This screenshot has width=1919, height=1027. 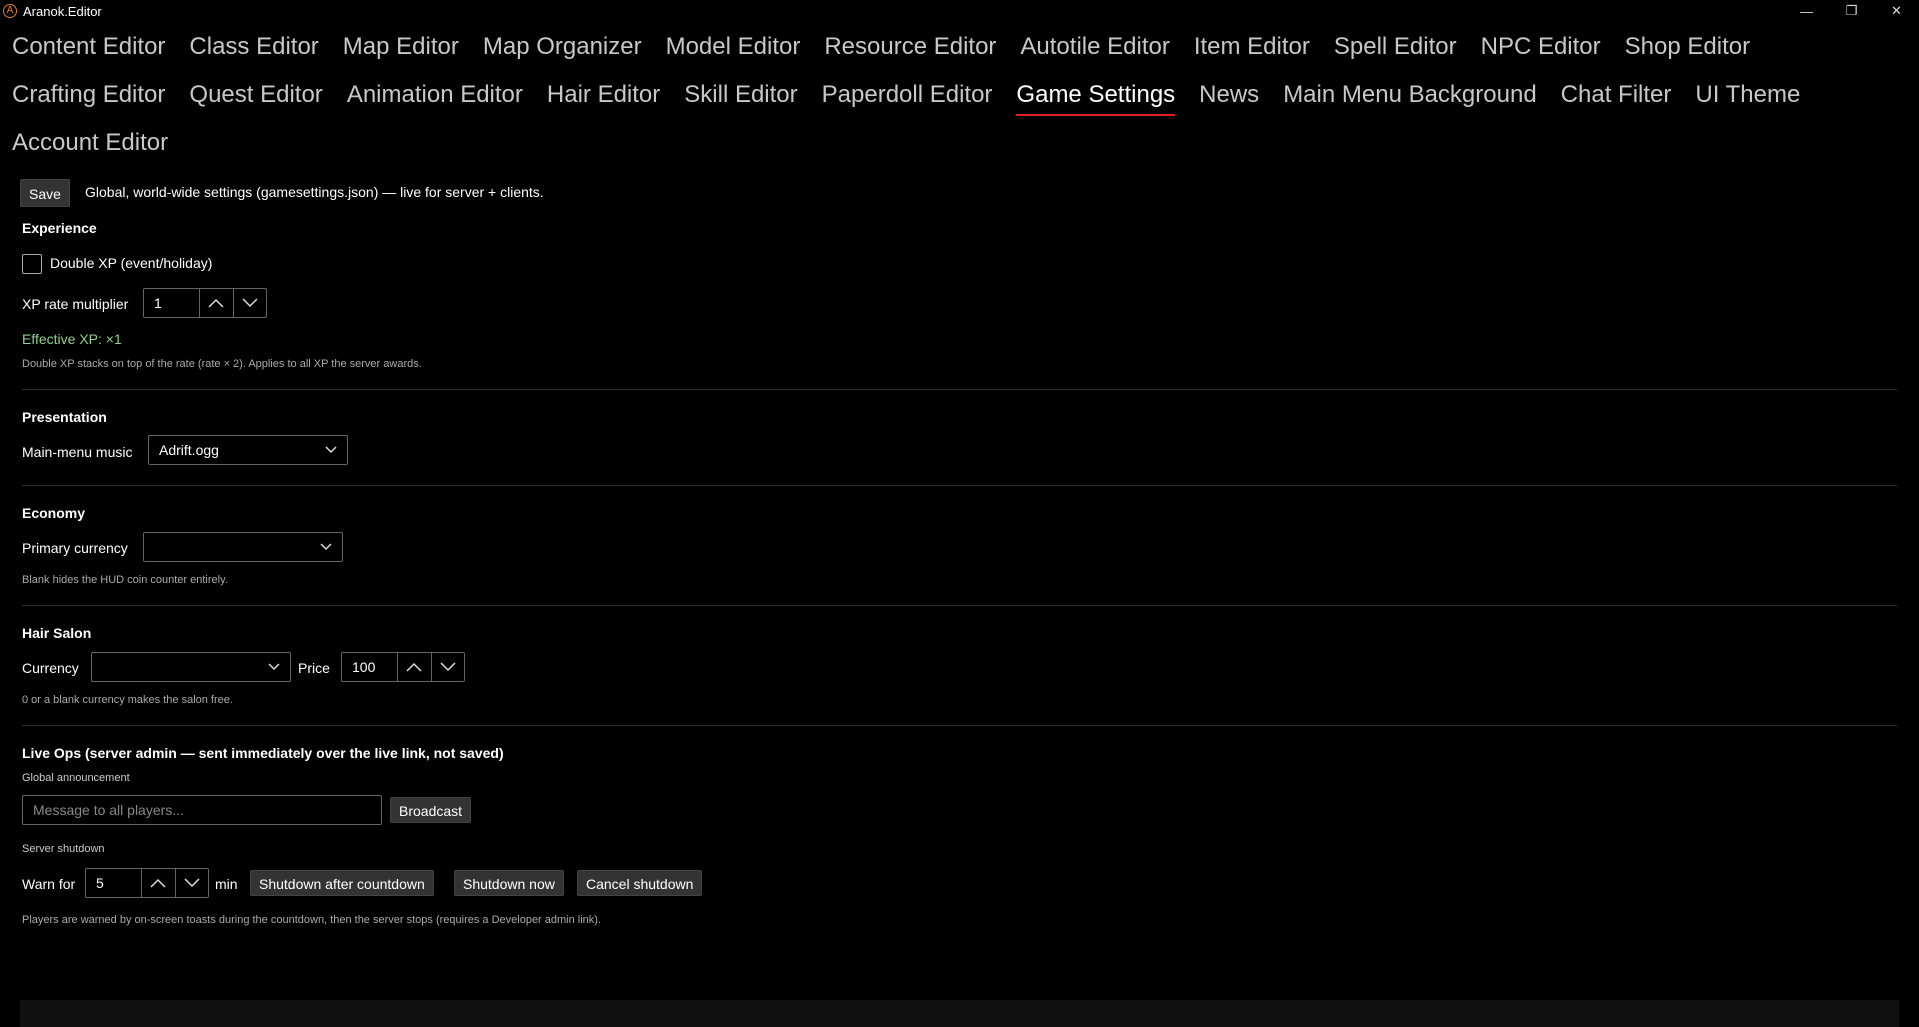 I want to click on hair-salon-price-label: Price, so click(x=314, y=668).